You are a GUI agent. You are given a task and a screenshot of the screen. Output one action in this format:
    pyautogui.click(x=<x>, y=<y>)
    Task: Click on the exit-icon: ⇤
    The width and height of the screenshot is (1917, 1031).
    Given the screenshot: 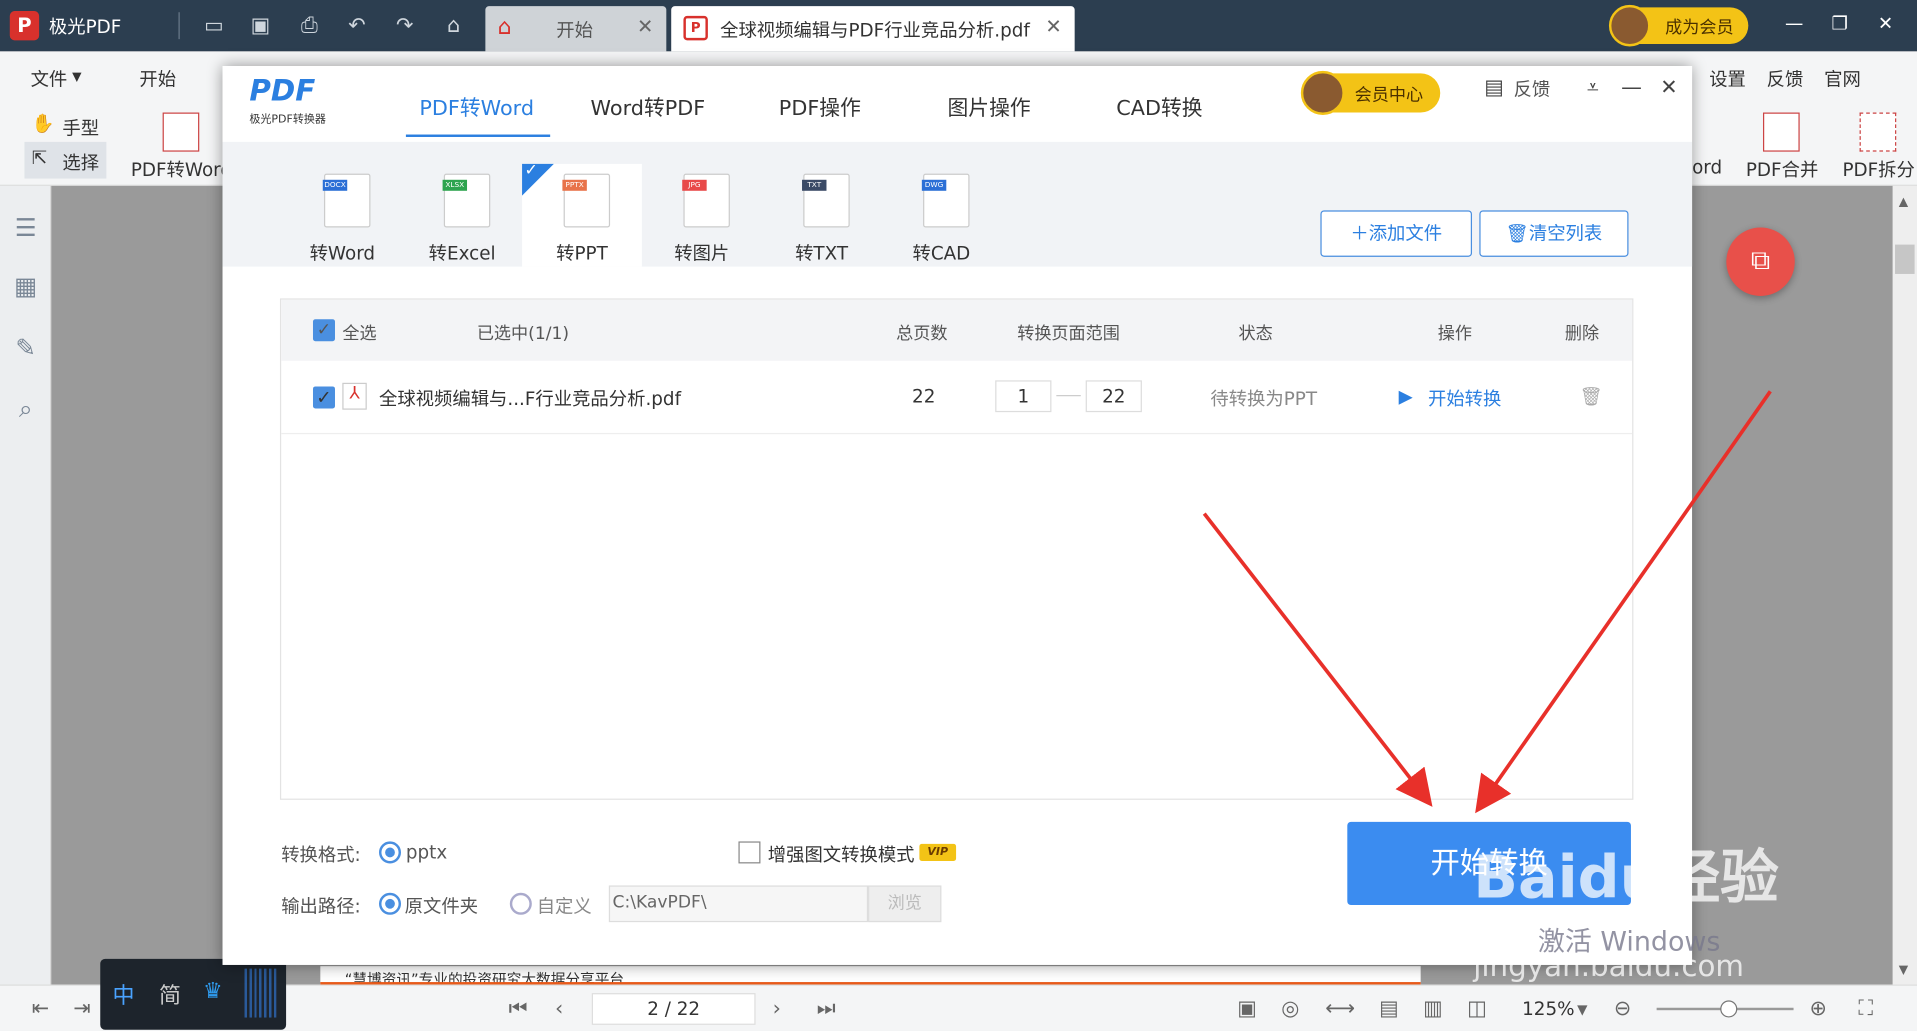 What is the action you would take?
    pyautogui.click(x=40, y=1009)
    